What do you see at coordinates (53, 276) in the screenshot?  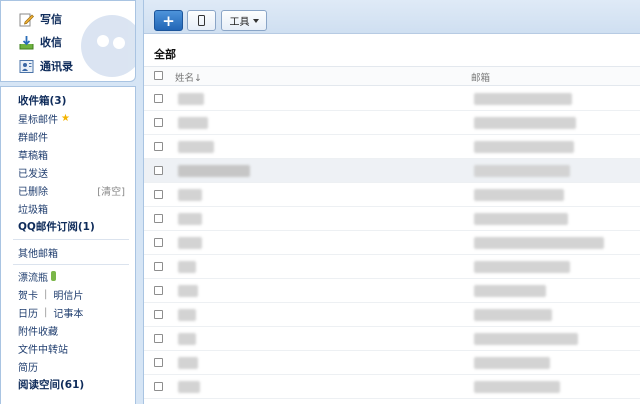 I see `bottle-icon` at bounding box center [53, 276].